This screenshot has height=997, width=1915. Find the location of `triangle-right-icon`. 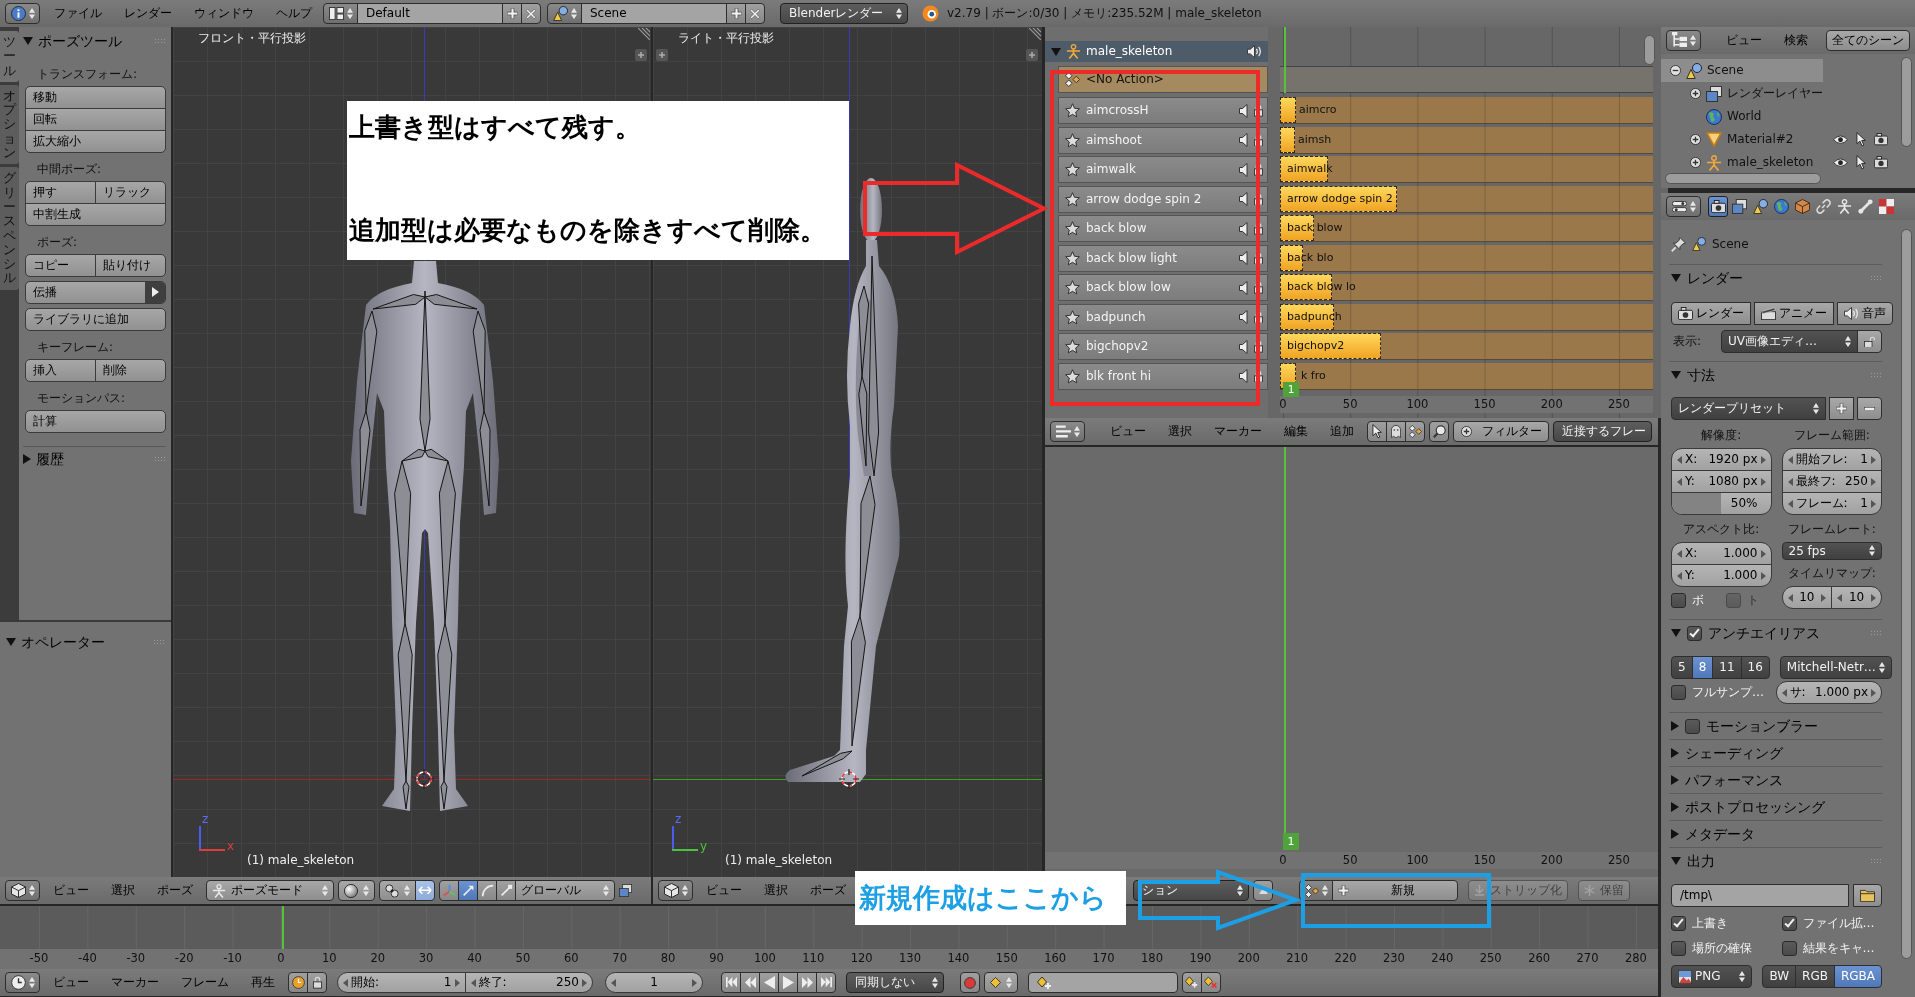

triangle-right-icon is located at coordinates (155, 292).